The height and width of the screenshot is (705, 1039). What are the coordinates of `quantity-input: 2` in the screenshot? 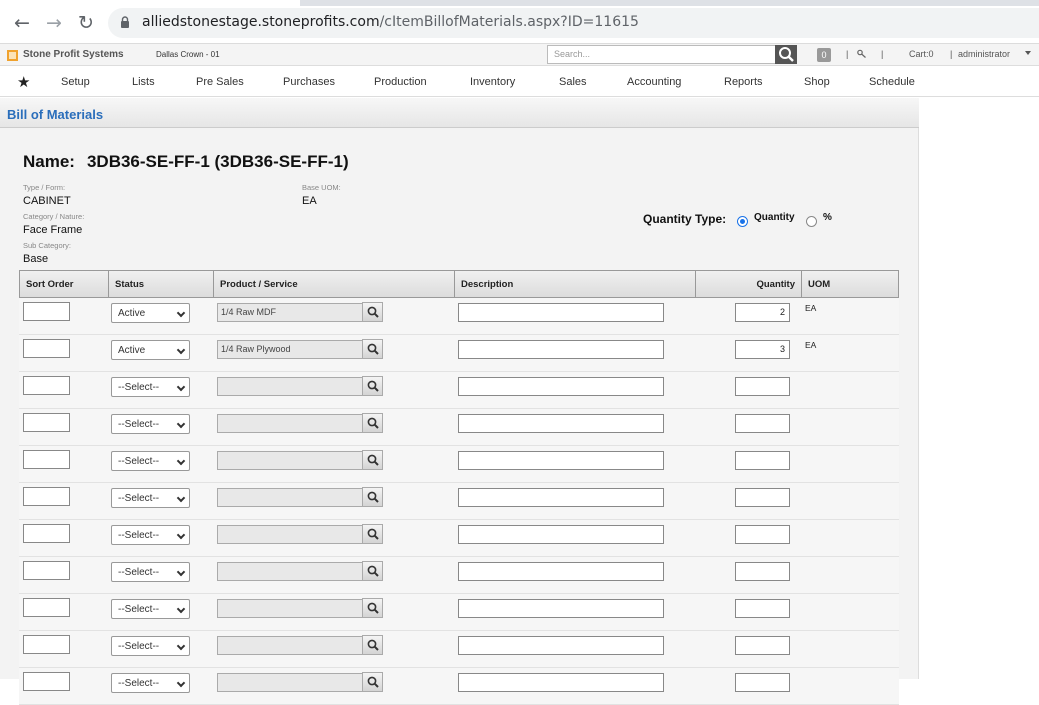 It's located at (762, 312).